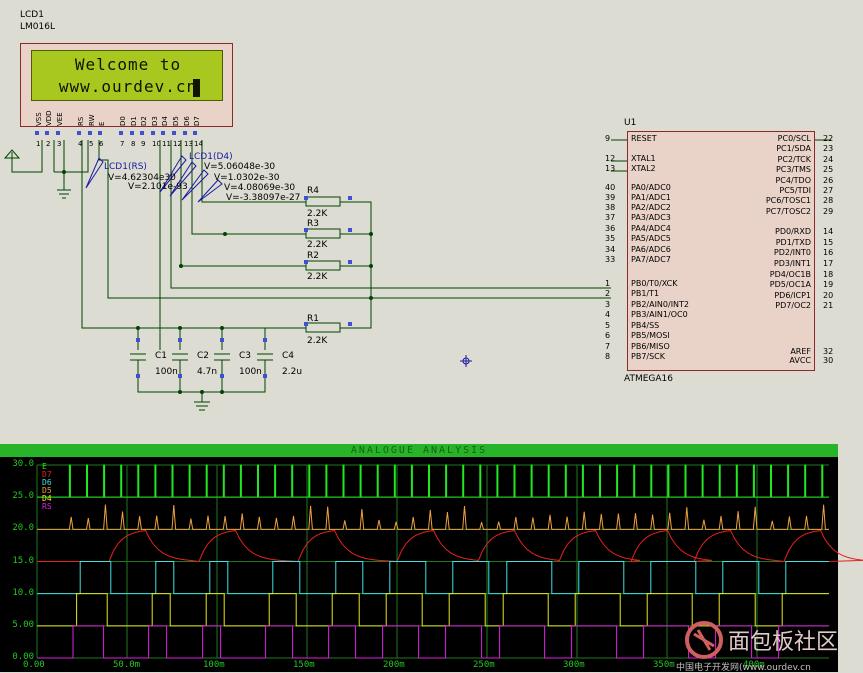 The width and height of the screenshot is (863, 673). Describe the element at coordinates (651, 228) in the screenshot. I see `mcu-pin-pa4-adc4: PA4/ADC4` at that location.